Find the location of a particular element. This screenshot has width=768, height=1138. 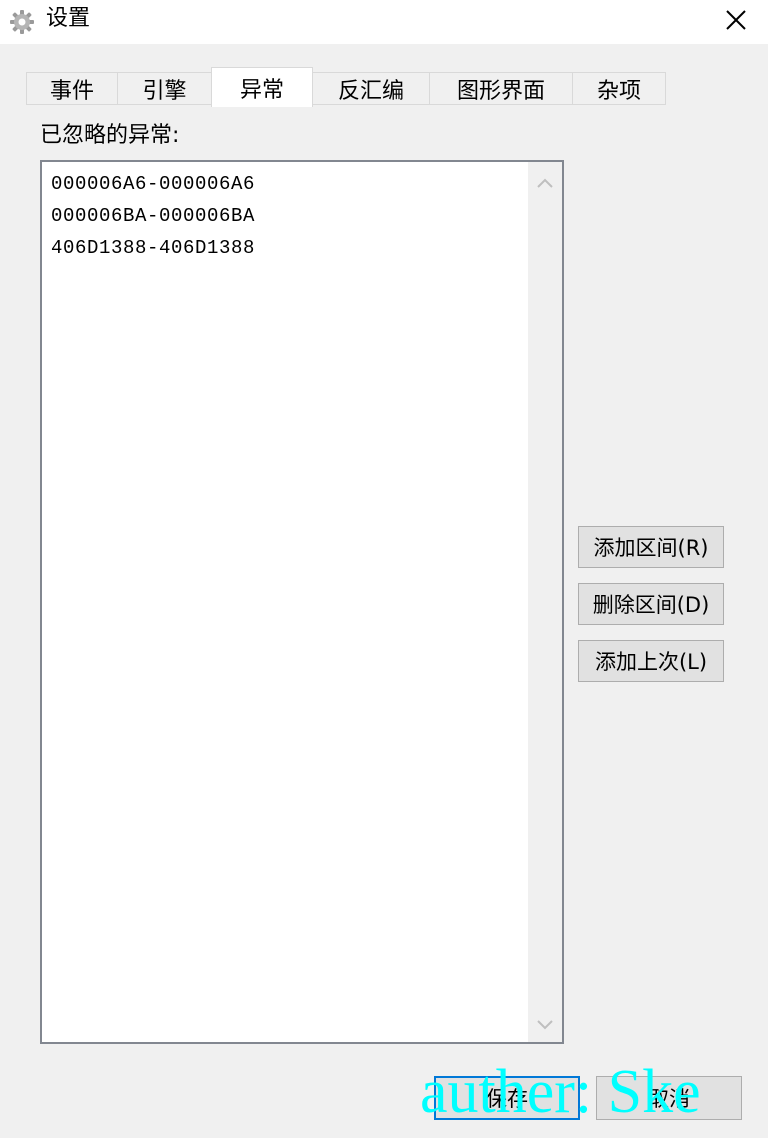

add-range-button: 添加区间(R) is located at coordinates (651, 547).